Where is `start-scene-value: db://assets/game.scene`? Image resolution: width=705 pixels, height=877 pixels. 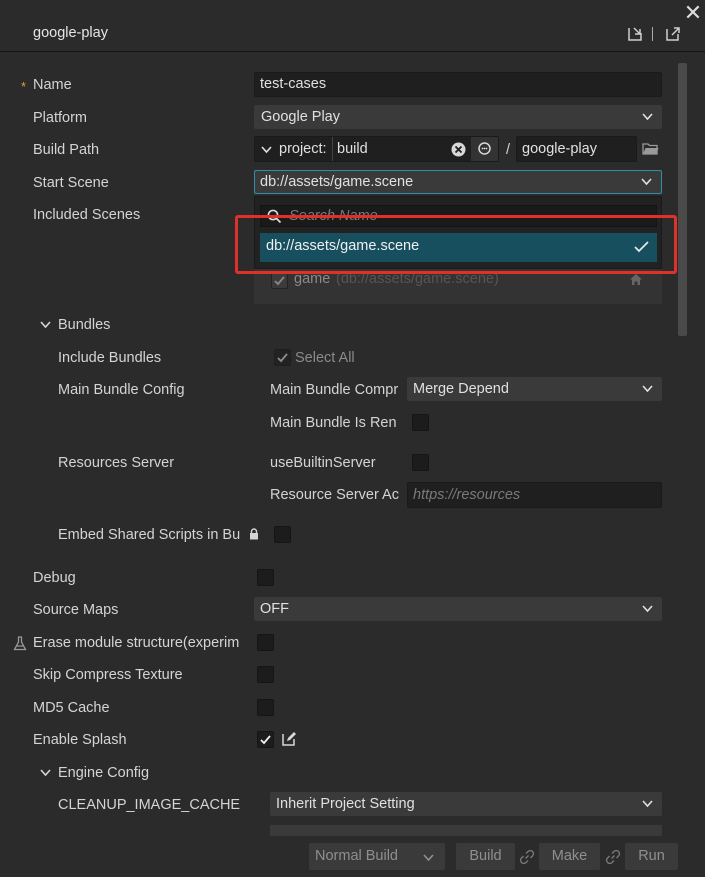
start-scene-value: db://assets/game.scene is located at coordinates (337, 182).